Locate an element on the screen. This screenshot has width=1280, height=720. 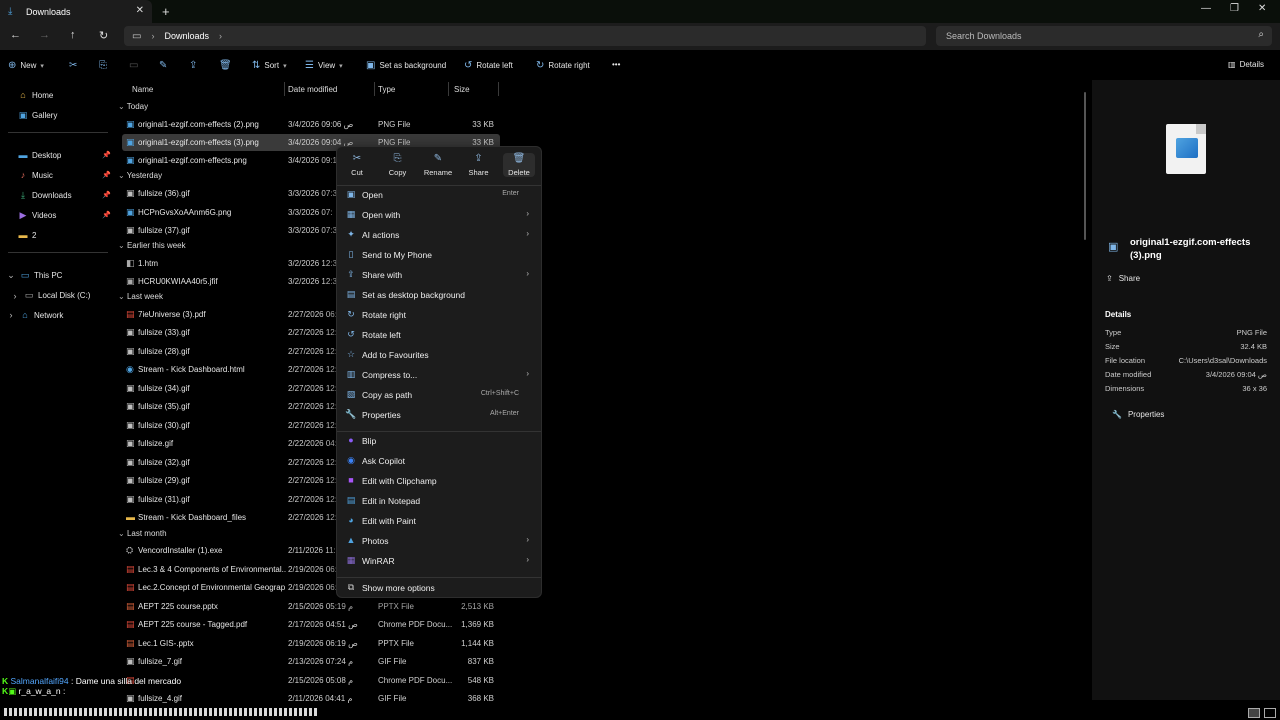
close-window-button: ✕ is located at coordinates (1262, 8).